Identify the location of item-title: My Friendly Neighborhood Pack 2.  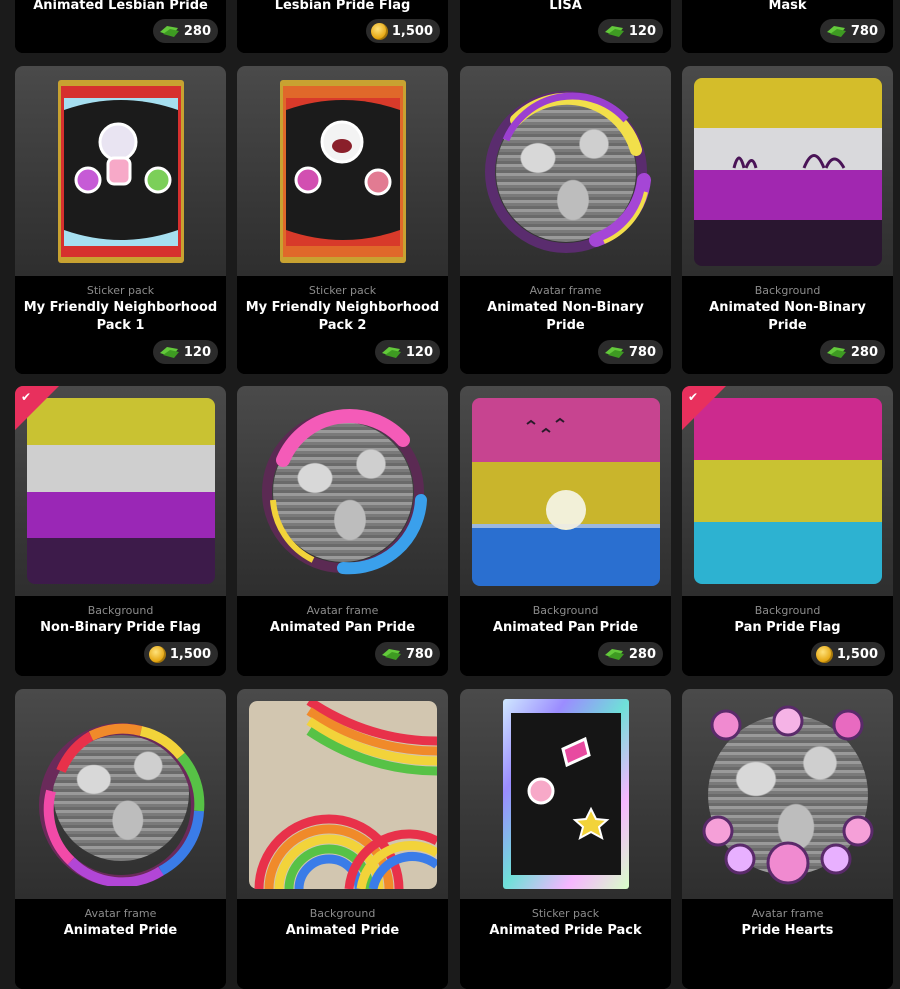
(342, 316).